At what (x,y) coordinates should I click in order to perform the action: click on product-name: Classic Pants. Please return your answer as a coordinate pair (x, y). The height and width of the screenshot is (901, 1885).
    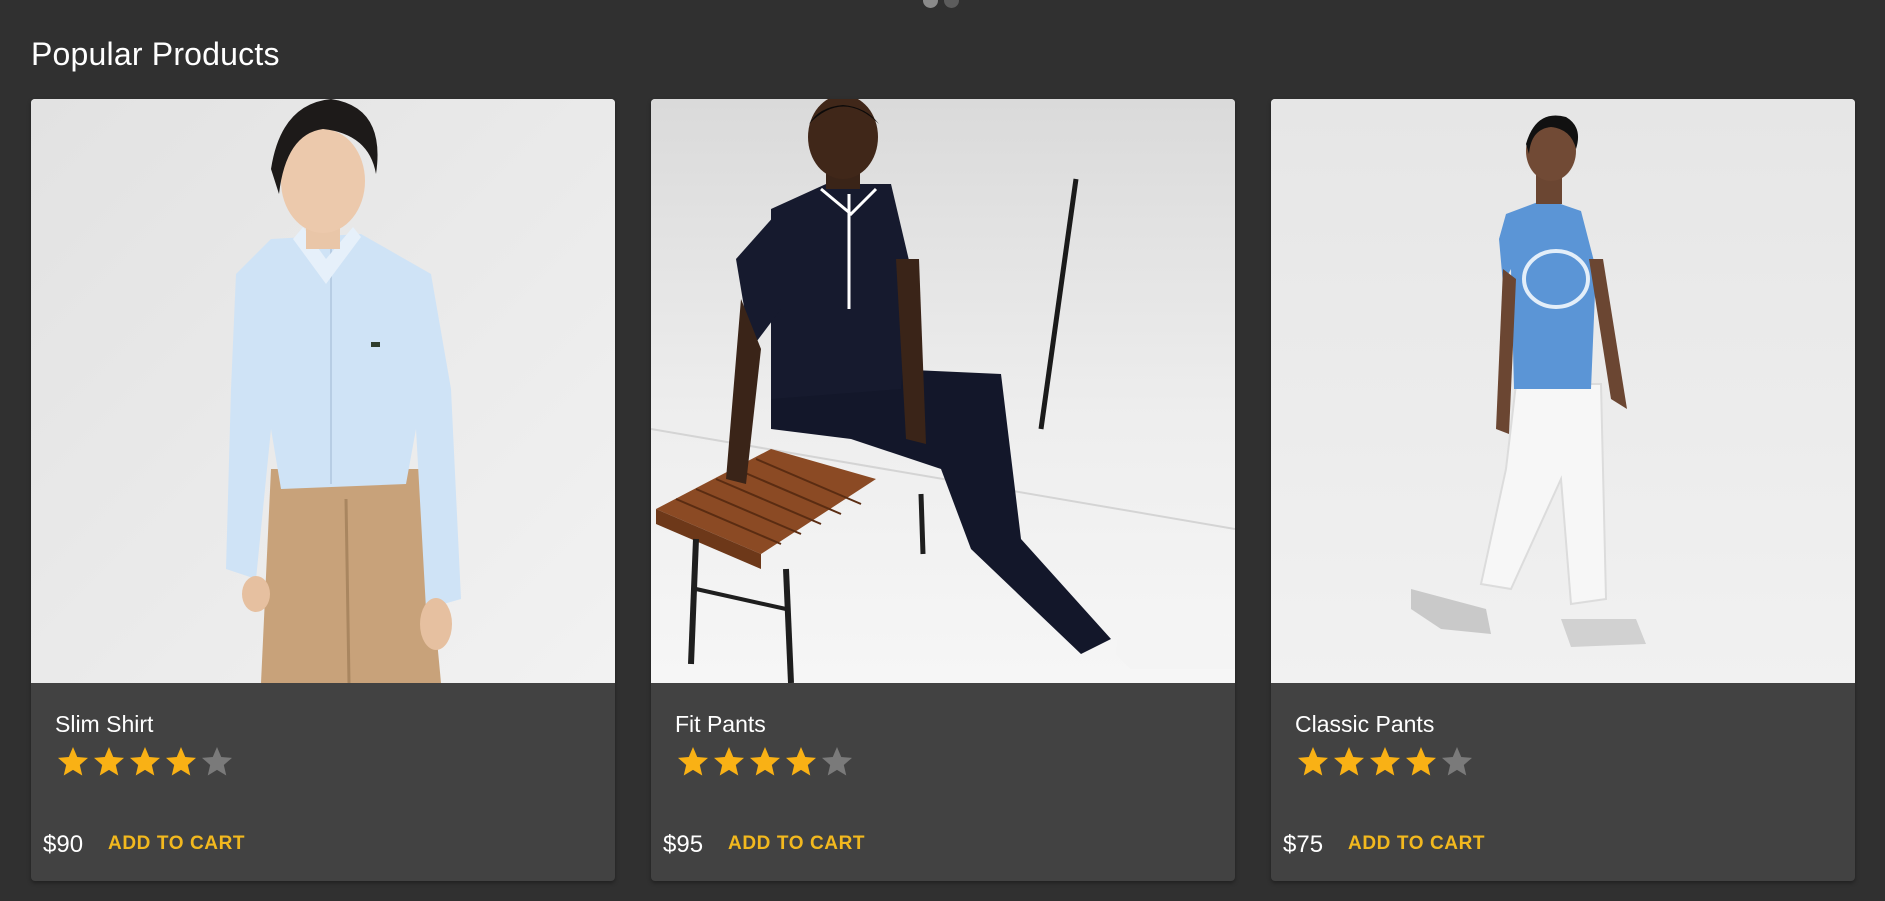
    Looking at the image, I should click on (1364, 724).